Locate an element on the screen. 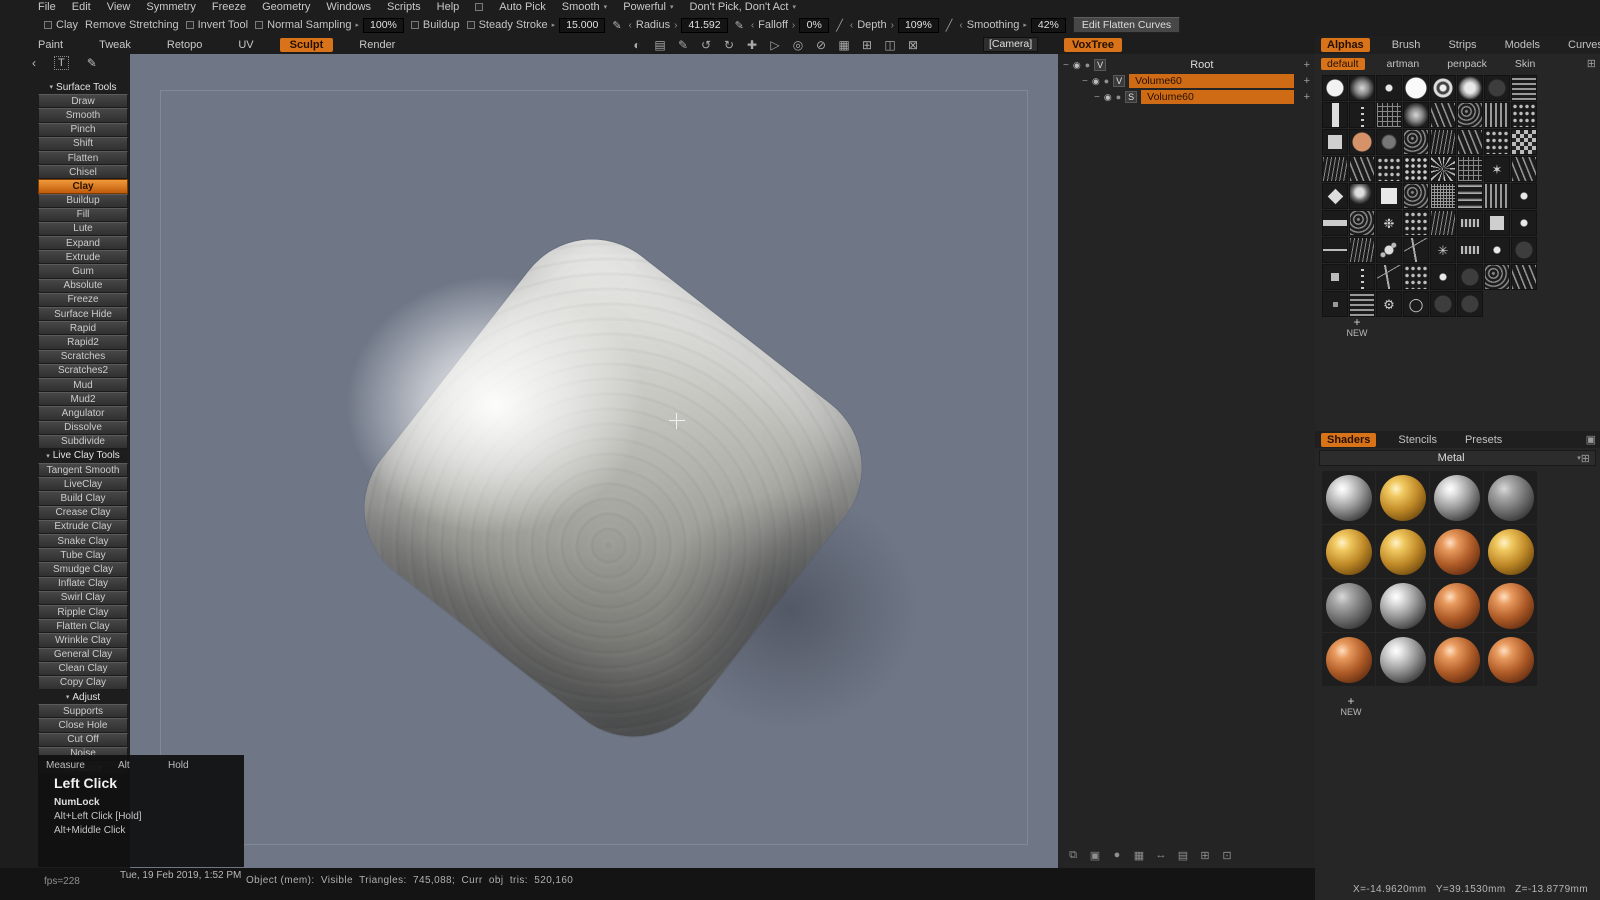 The width and height of the screenshot is (1600, 900). volume-name: Volume60 is located at coordinates (1211, 81).